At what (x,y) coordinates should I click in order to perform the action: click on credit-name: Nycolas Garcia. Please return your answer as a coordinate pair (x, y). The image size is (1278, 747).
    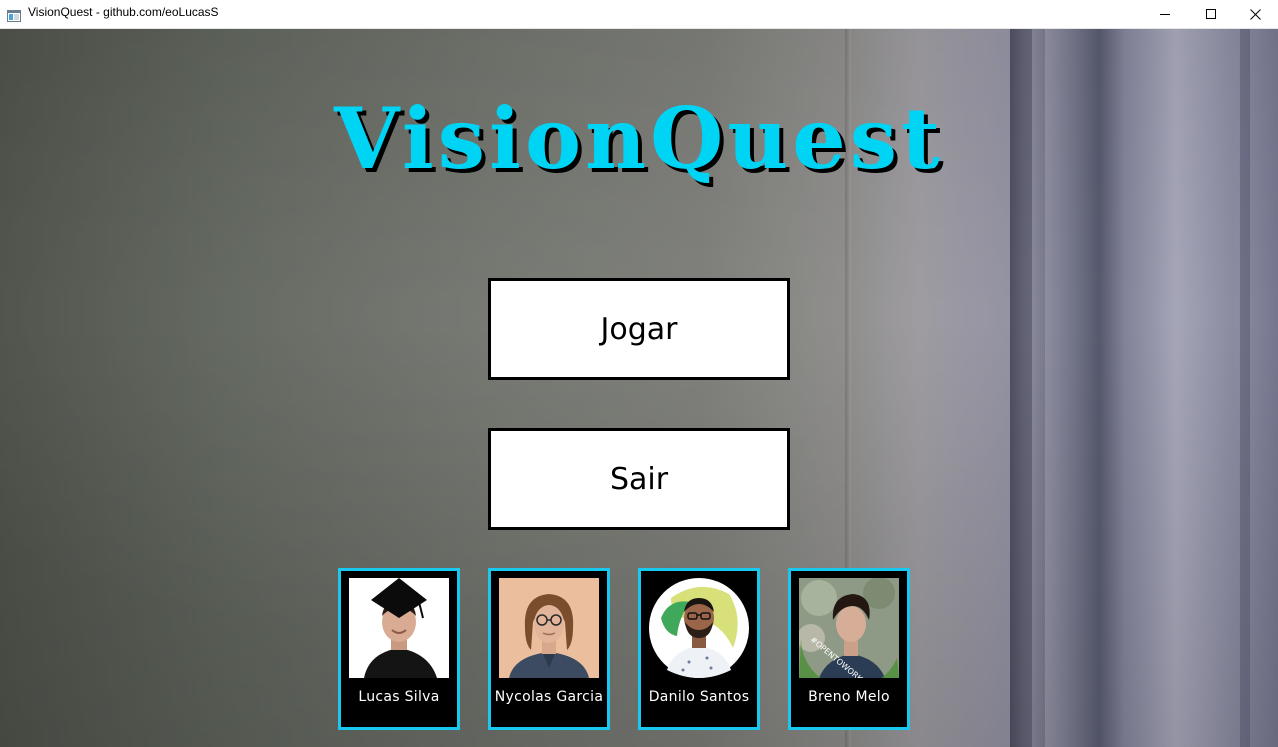
    Looking at the image, I should click on (549, 697).